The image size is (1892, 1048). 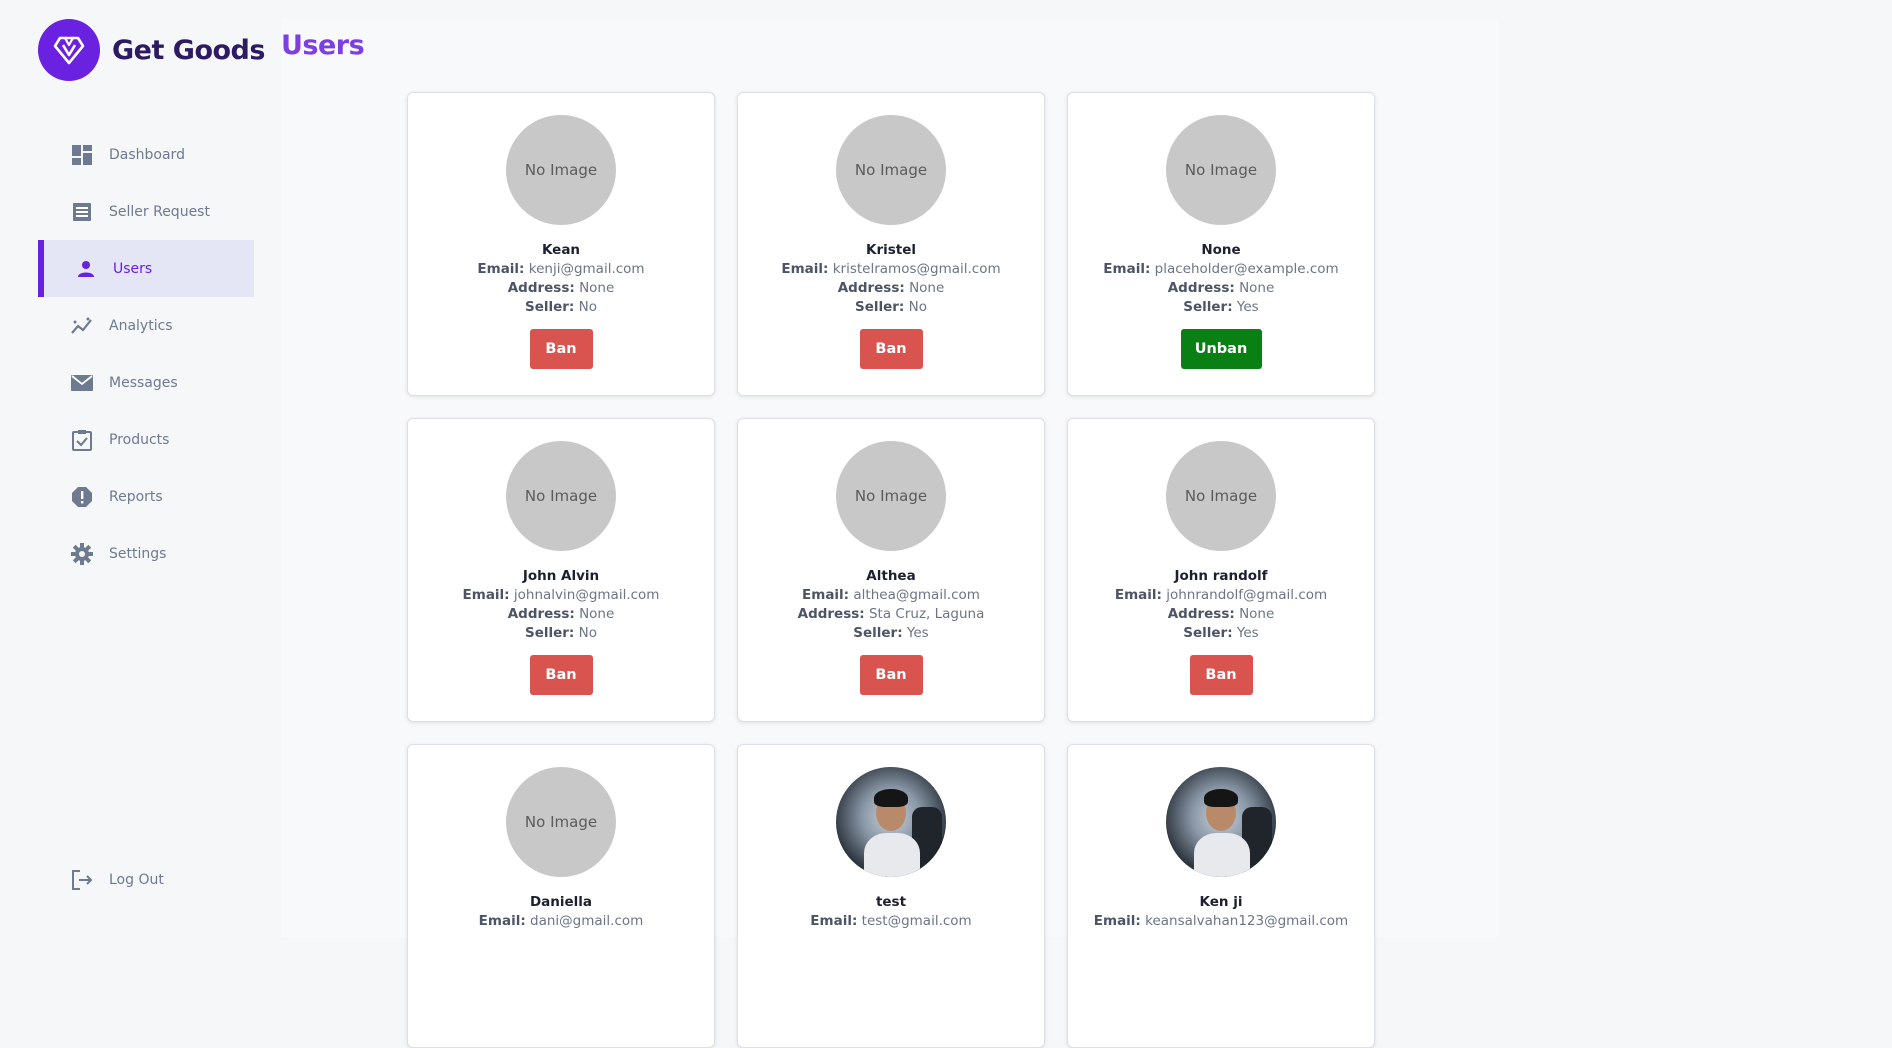 What do you see at coordinates (1221, 595) in the screenshot?
I see `user-email-row: Email: johnrandolf@gmail.com` at bounding box center [1221, 595].